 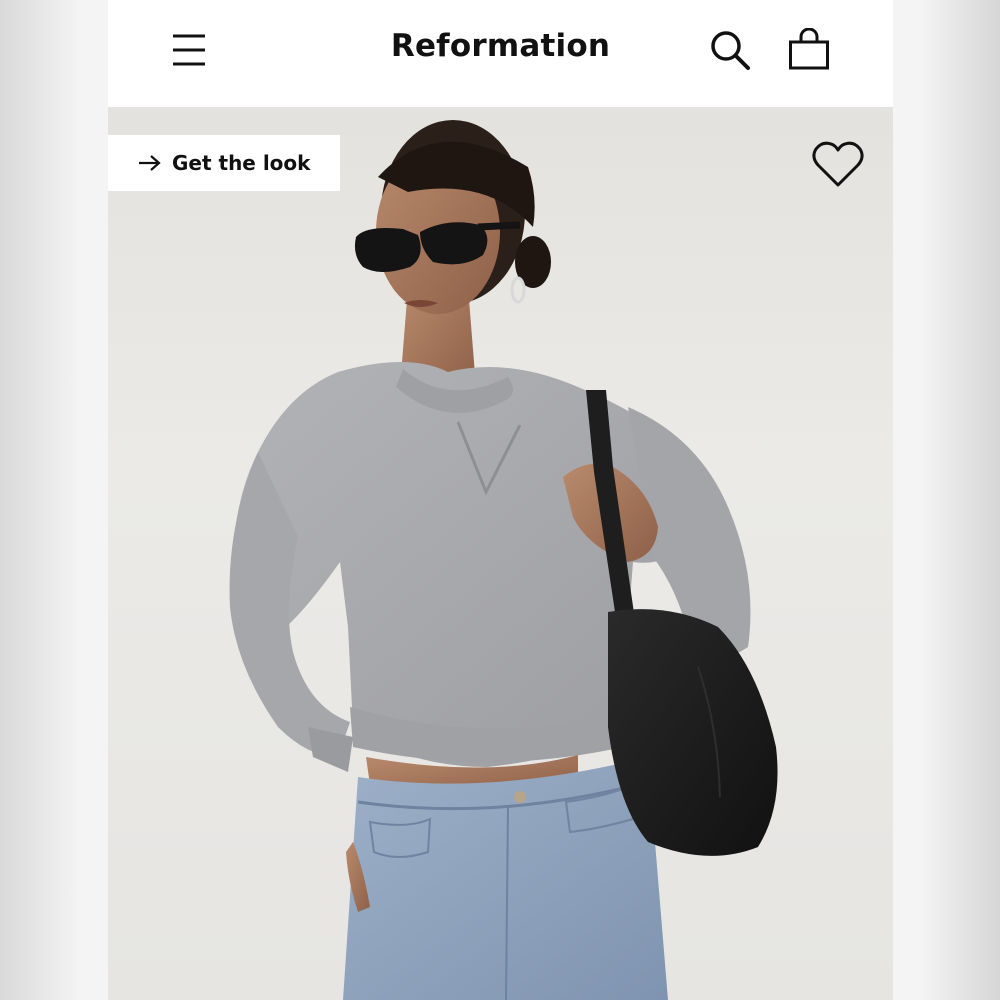 I want to click on search-icon, so click(x=730, y=50).